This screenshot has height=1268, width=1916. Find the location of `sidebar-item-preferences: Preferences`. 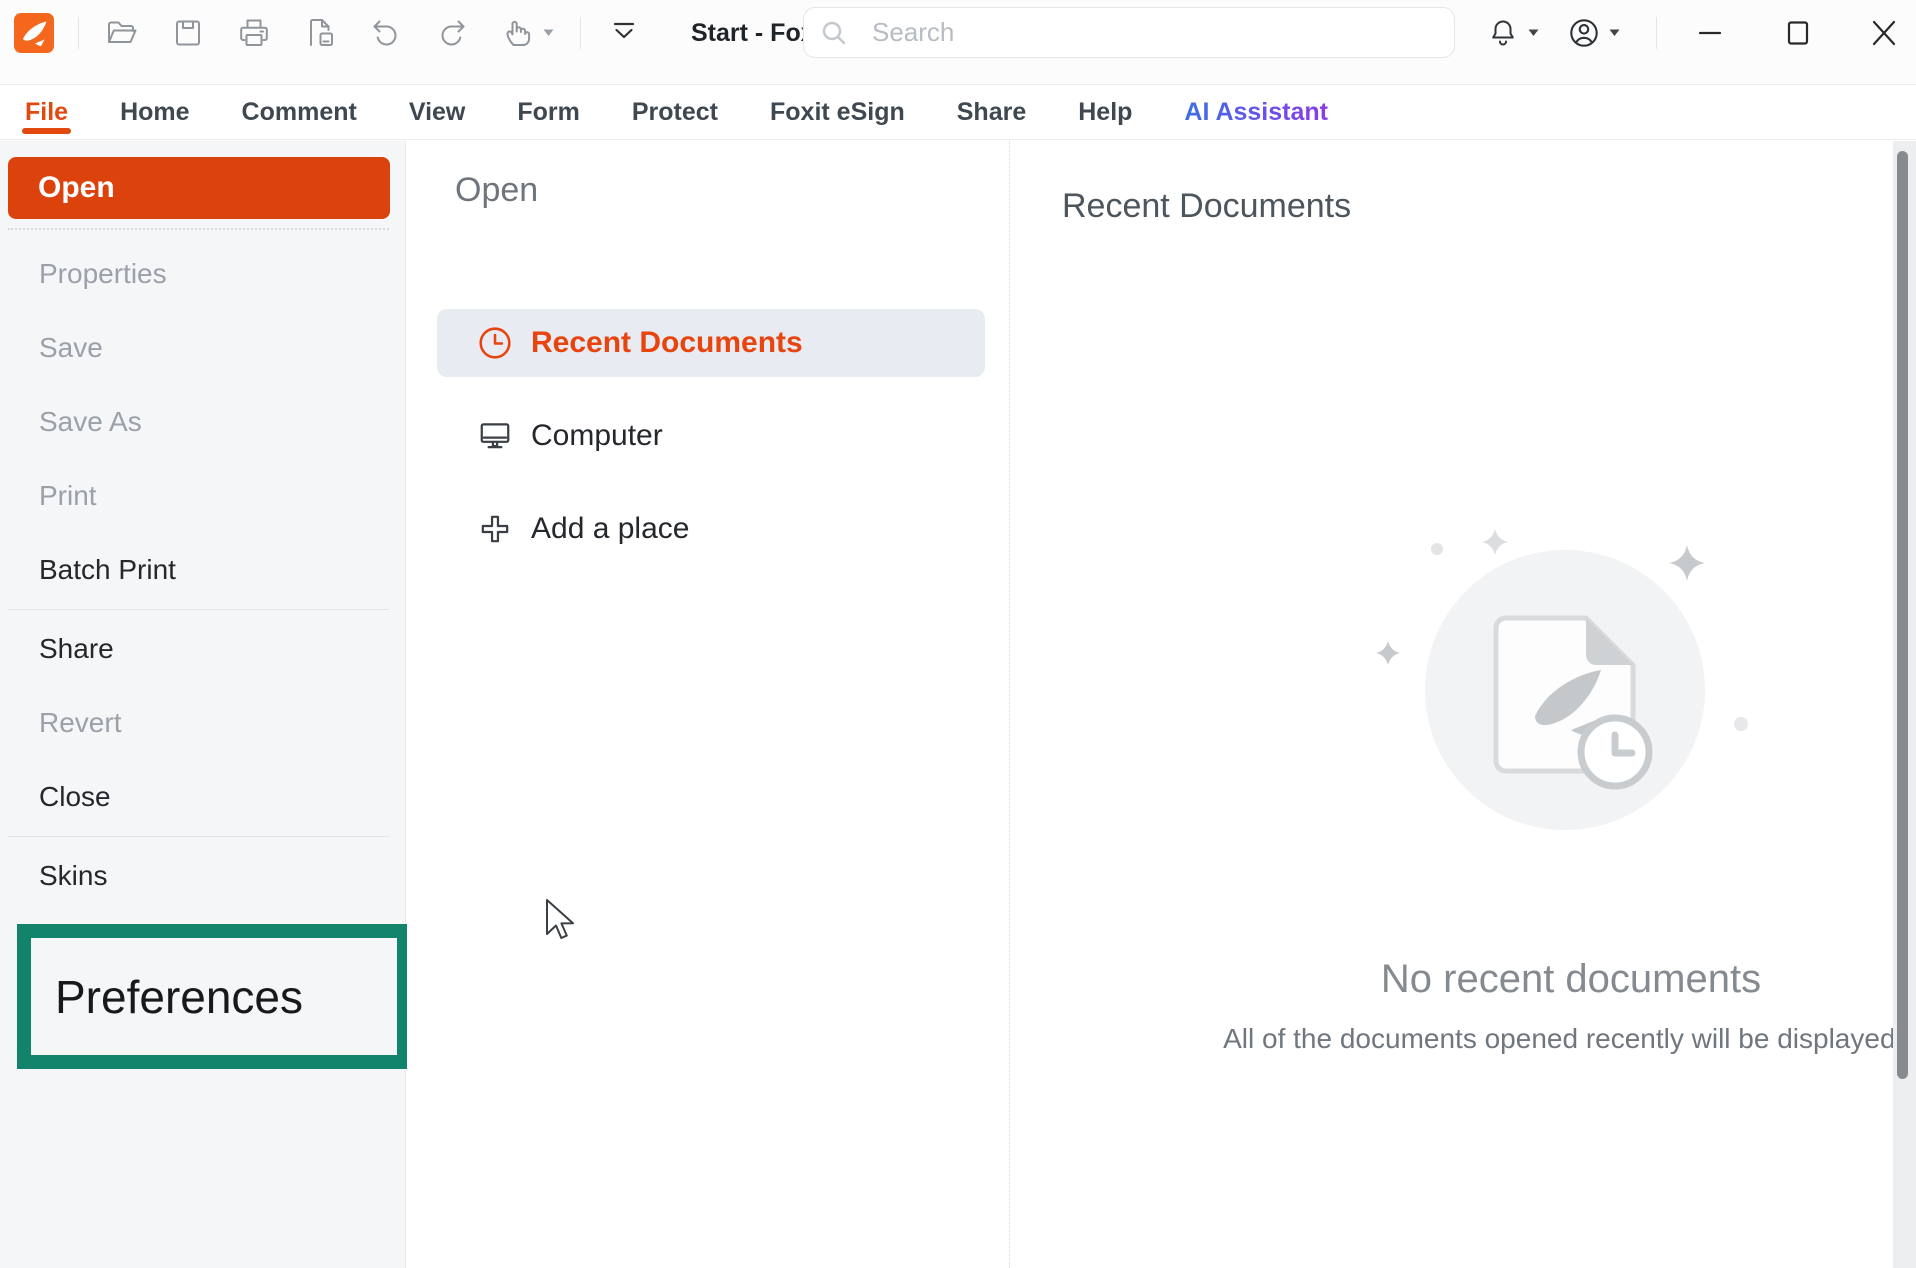

sidebar-item-preferences: Preferences is located at coordinates (167, 997).